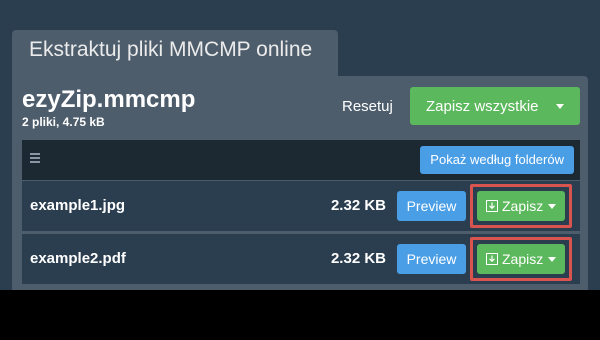  Describe the element at coordinates (497, 160) in the screenshot. I see `show-by-folders-button: Pokaż według folderów` at that location.